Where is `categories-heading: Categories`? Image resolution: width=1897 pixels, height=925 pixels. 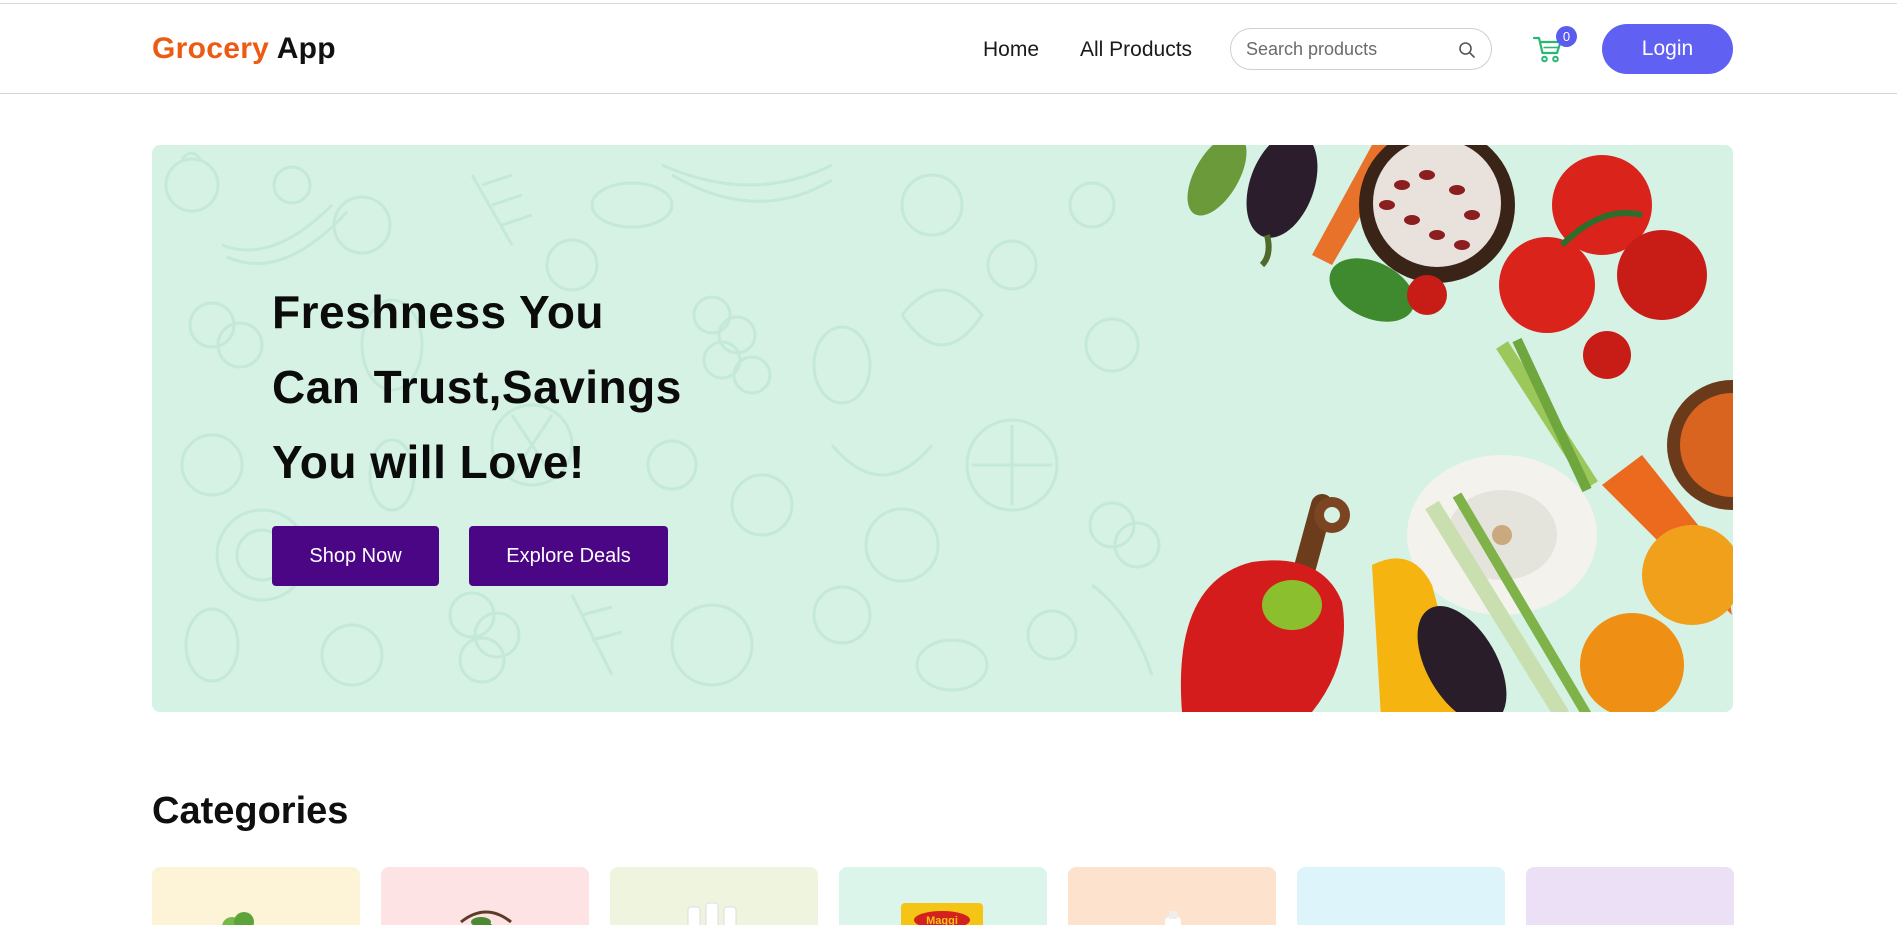 categories-heading: Categories is located at coordinates (250, 811).